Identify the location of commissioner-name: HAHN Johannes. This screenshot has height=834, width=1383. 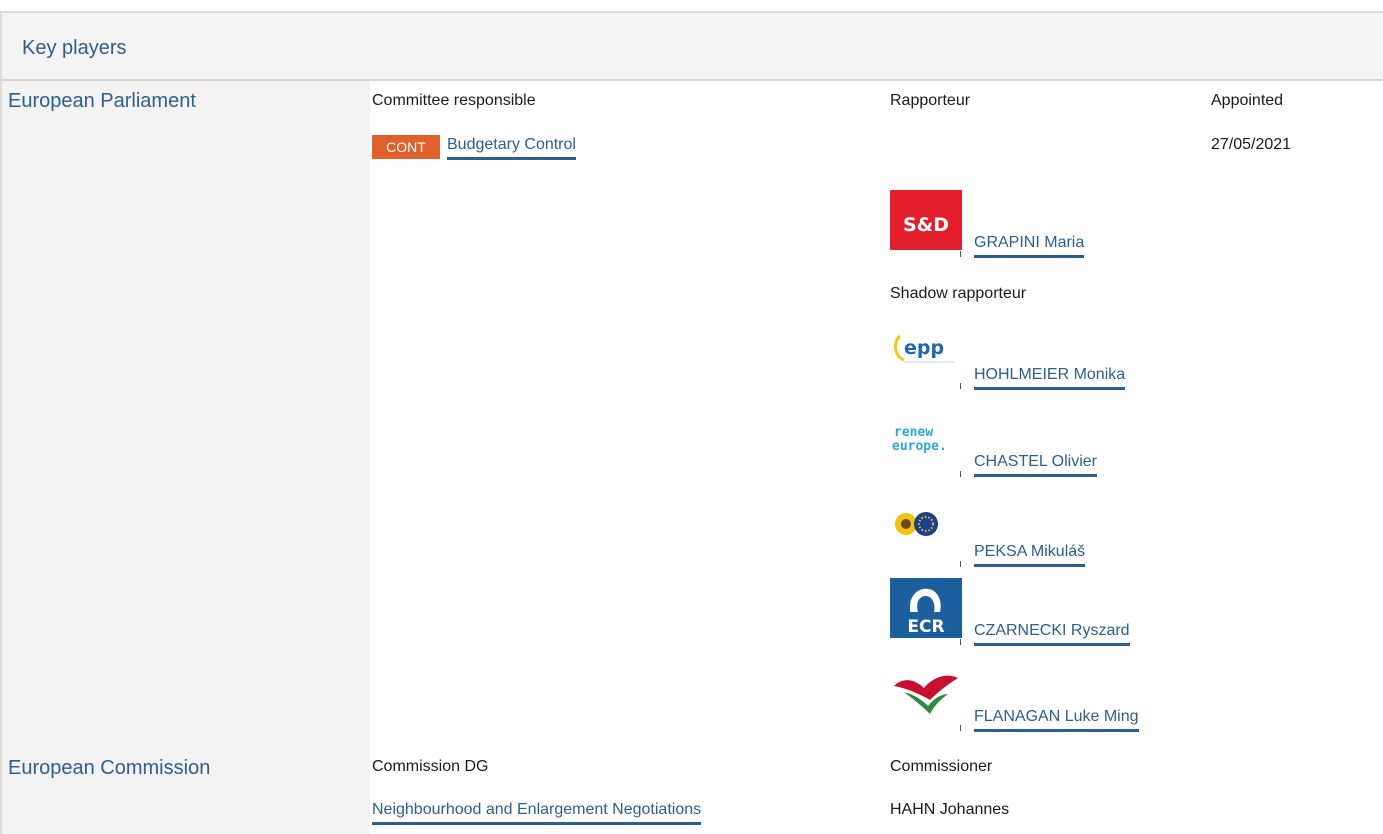
(950, 809).